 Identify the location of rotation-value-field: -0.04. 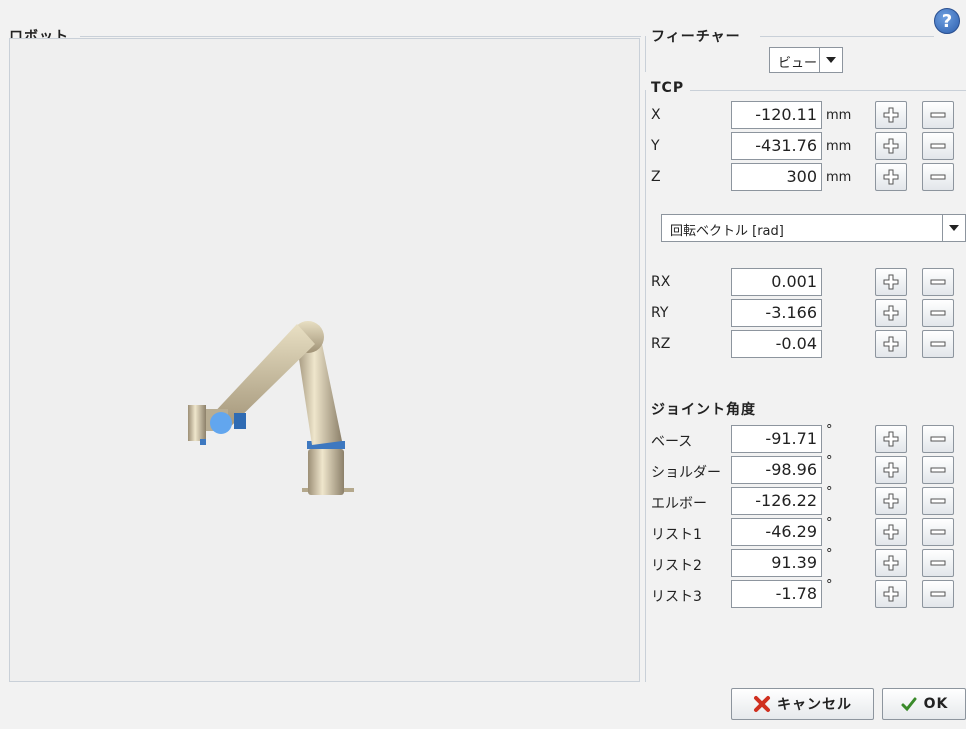
(776, 344).